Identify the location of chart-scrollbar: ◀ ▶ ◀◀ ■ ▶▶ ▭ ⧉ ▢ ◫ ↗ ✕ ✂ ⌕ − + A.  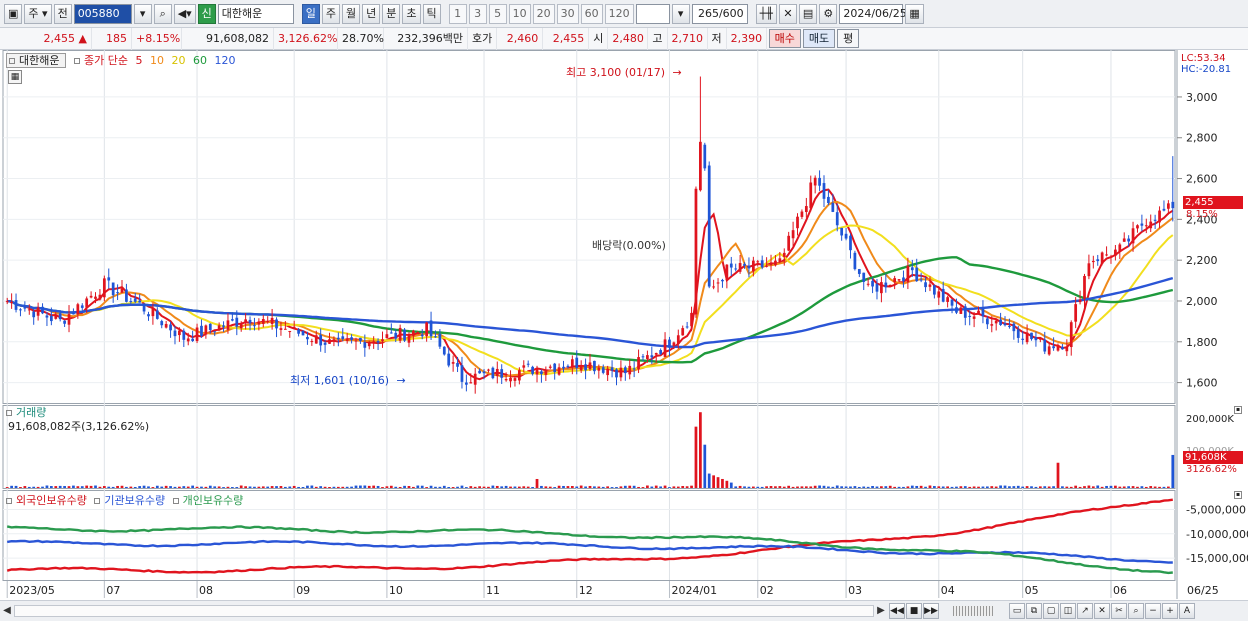
(624, 610).